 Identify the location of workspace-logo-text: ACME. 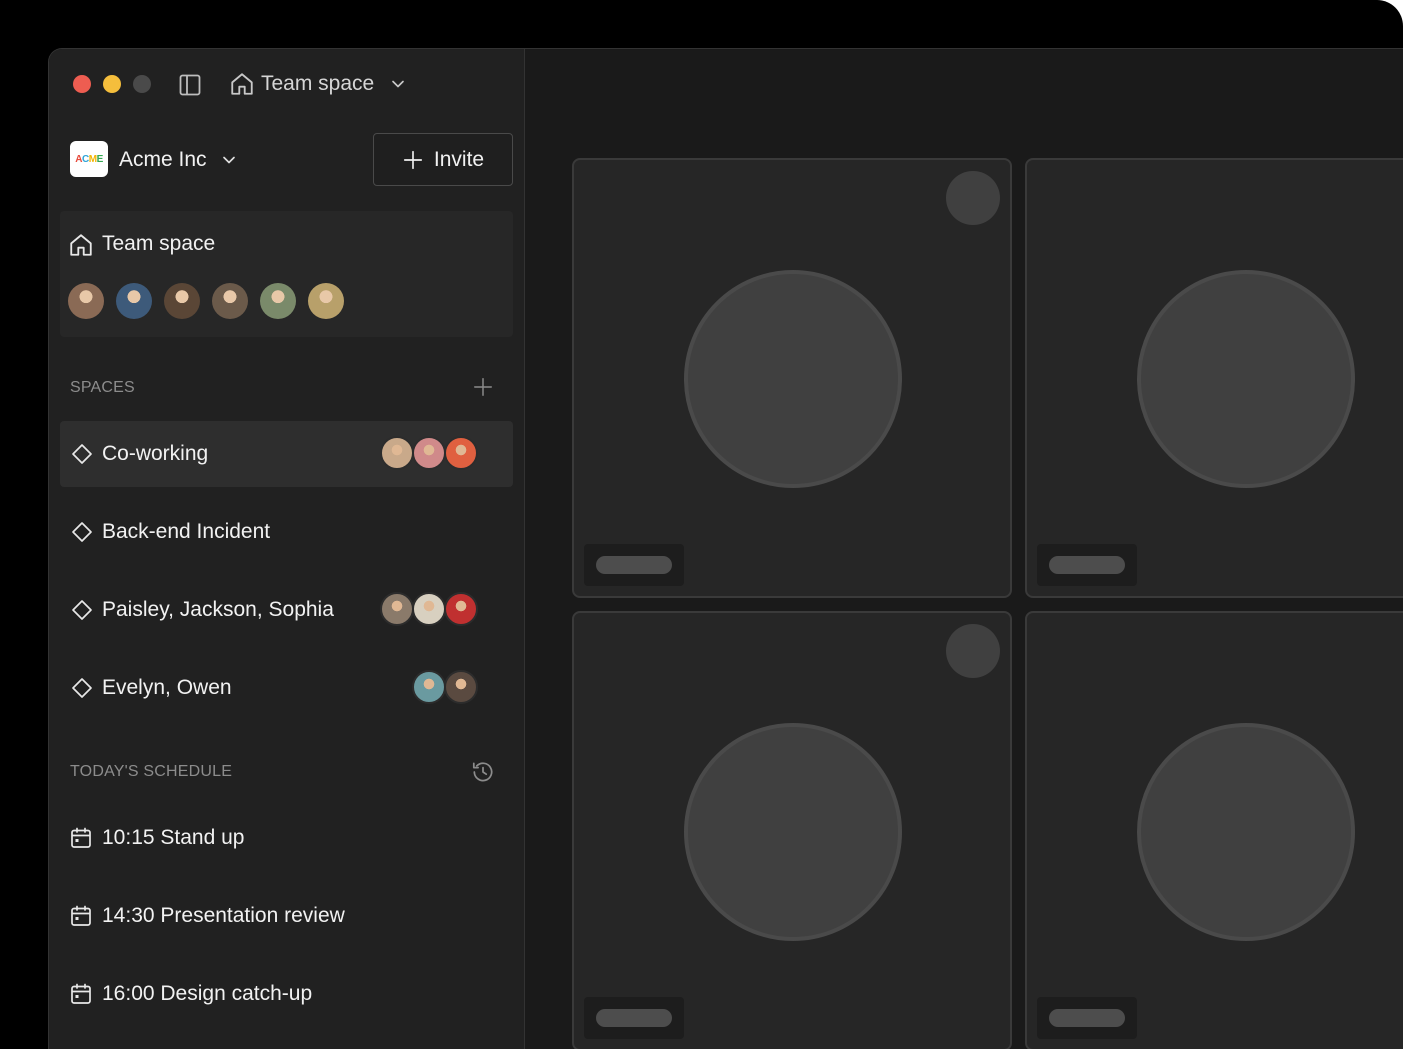
(89, 159).